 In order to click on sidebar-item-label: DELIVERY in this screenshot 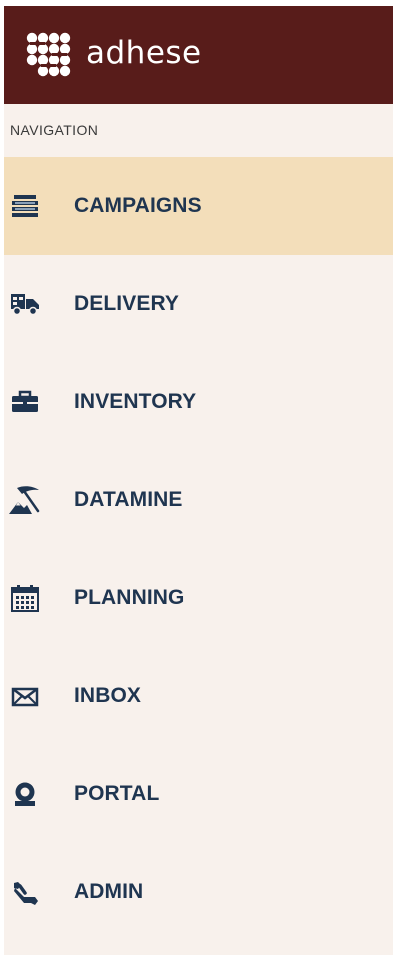, I will do `click(127, 303)`.